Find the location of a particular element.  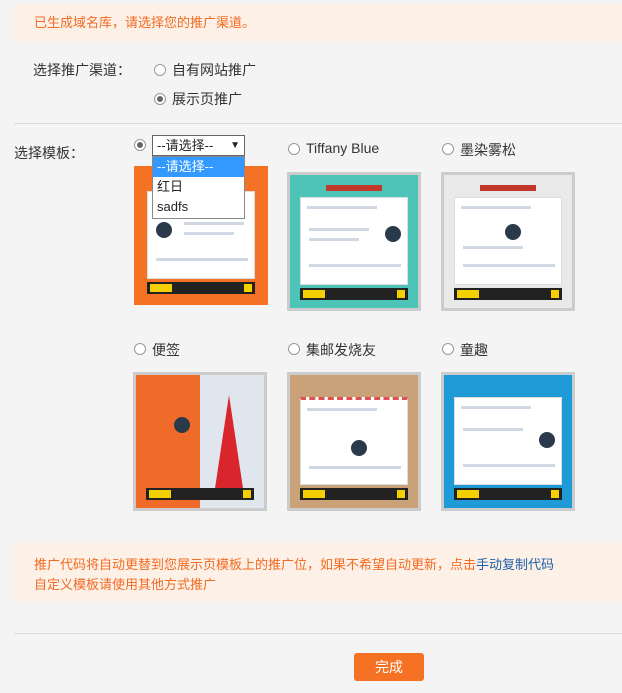

radio-template-kids is located at coordinates (448, 349).